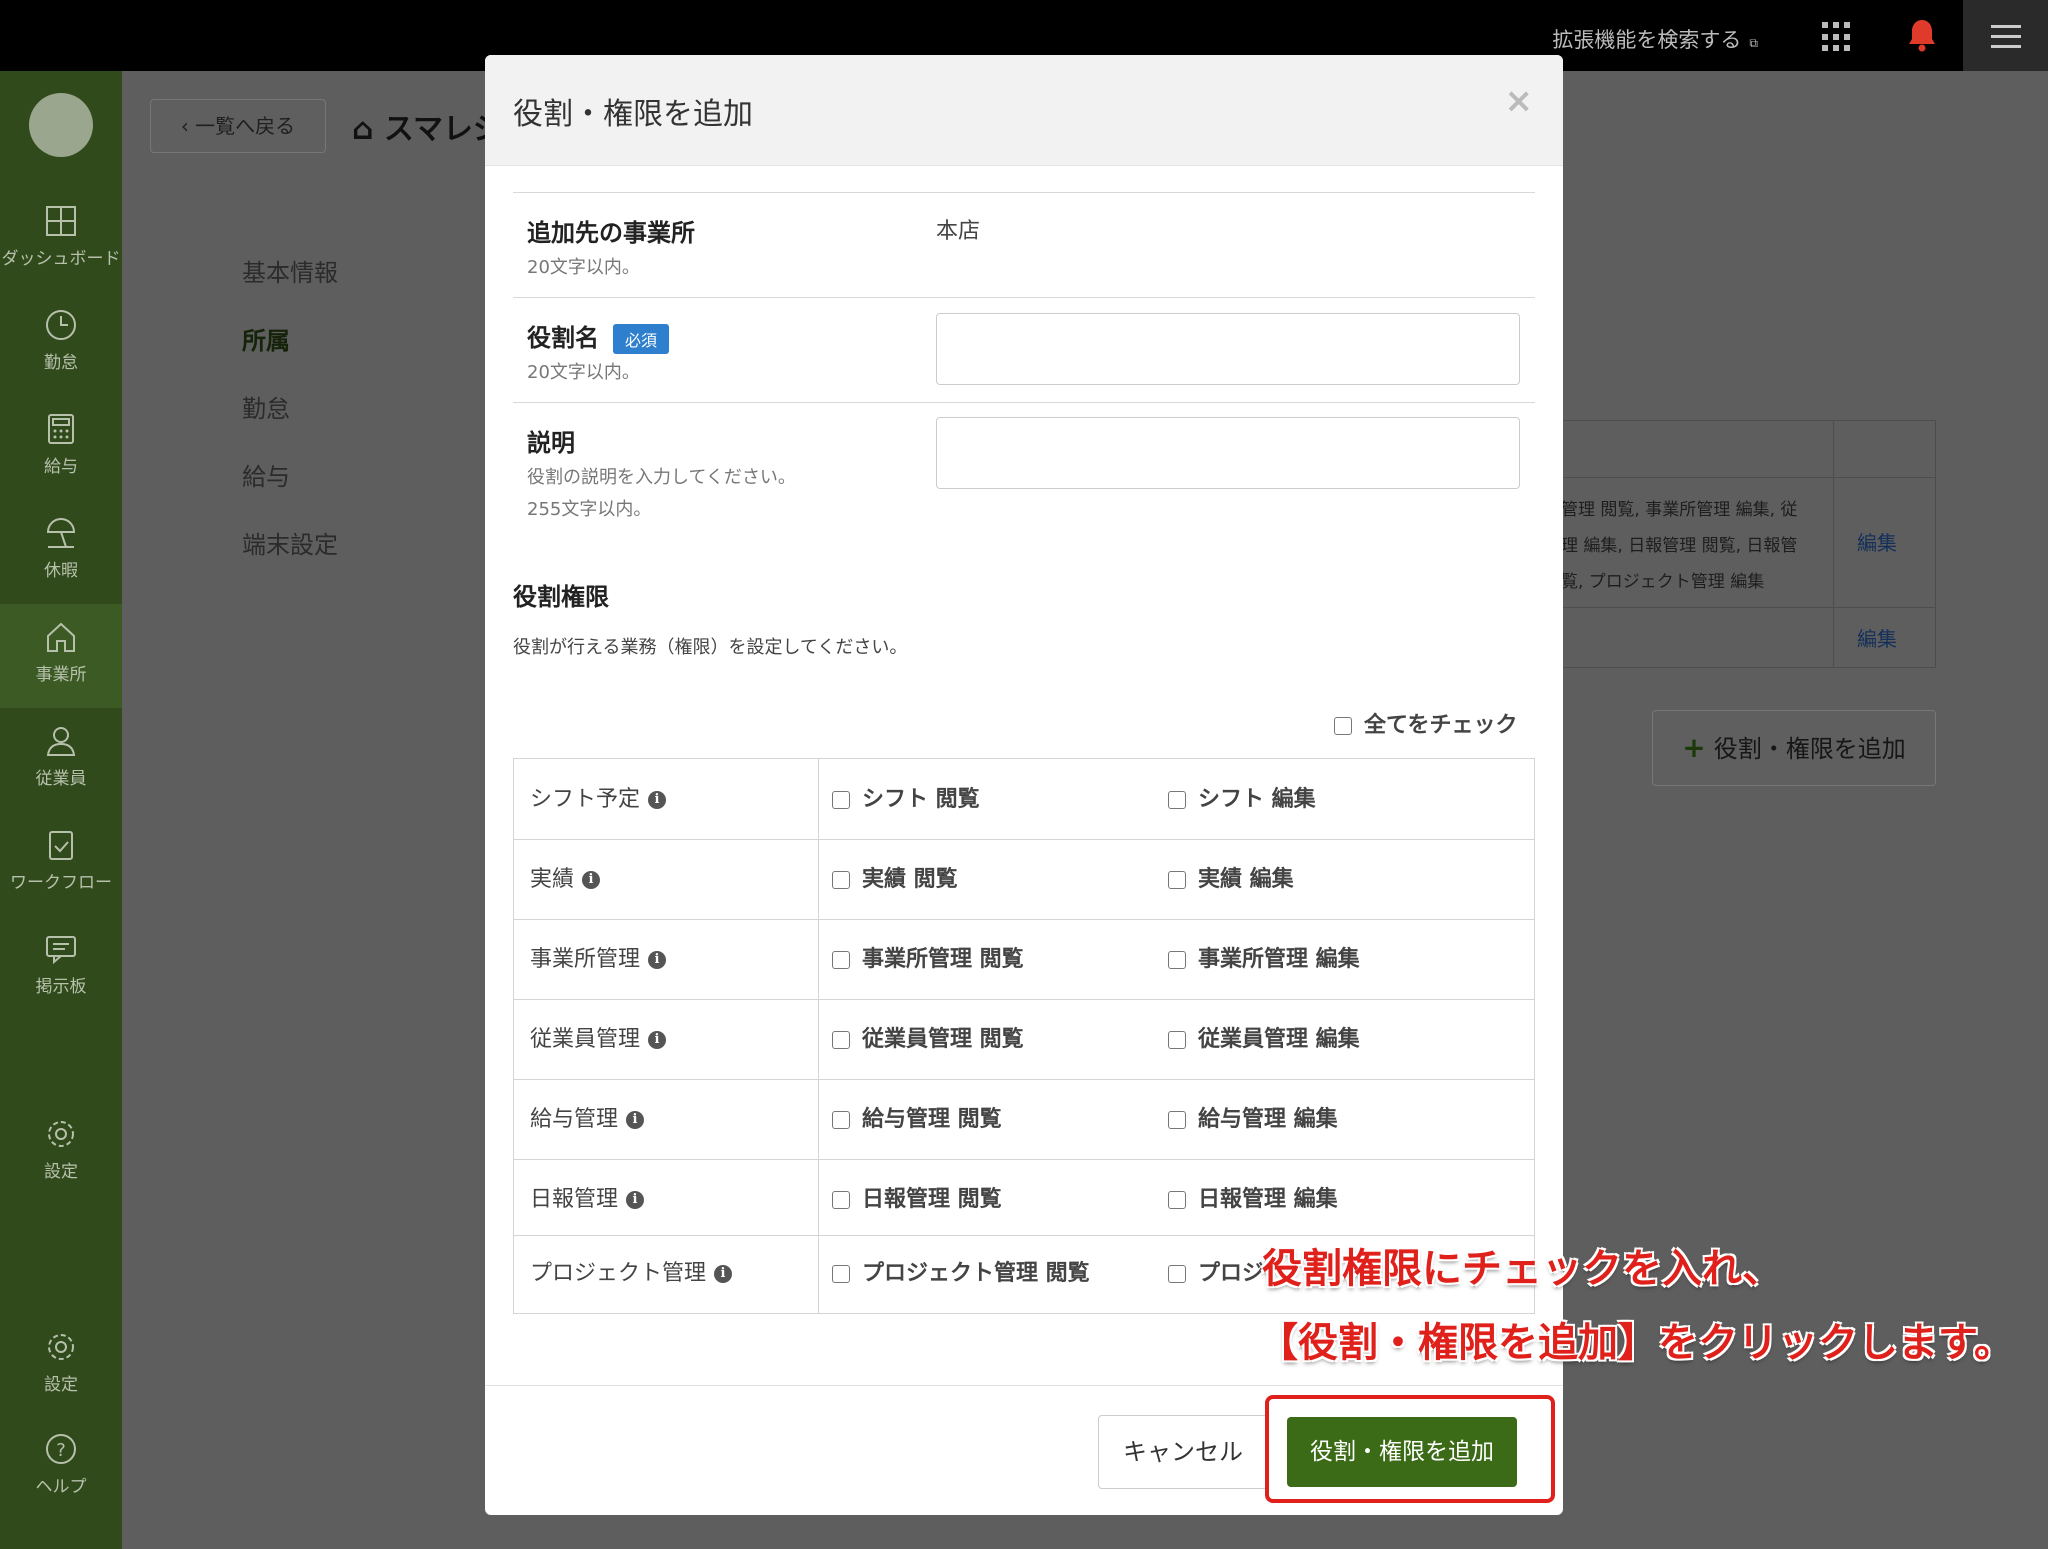 This screenshot has width=2048, height=1549. I want to click on table-row: 給与管理 i 給与管理 閲覧 給与管理 編集, so click(1024, 1119).